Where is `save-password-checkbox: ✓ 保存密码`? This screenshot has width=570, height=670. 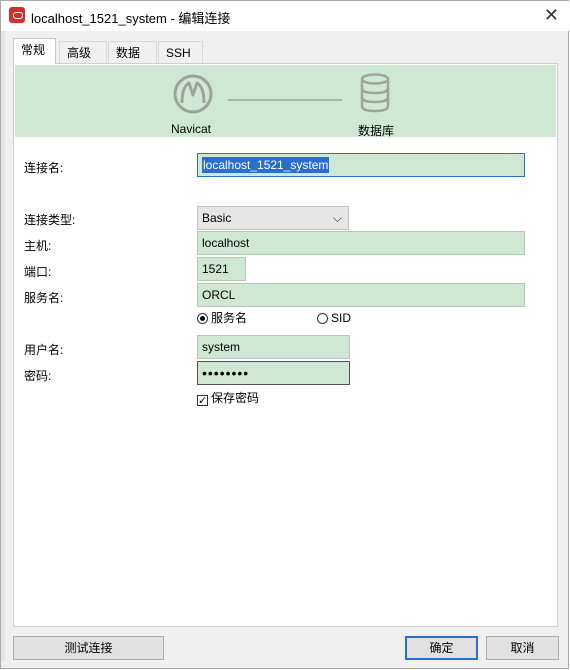 save-password-checkbox: ✓ 保存密码 is located at coordinates (228, 398).